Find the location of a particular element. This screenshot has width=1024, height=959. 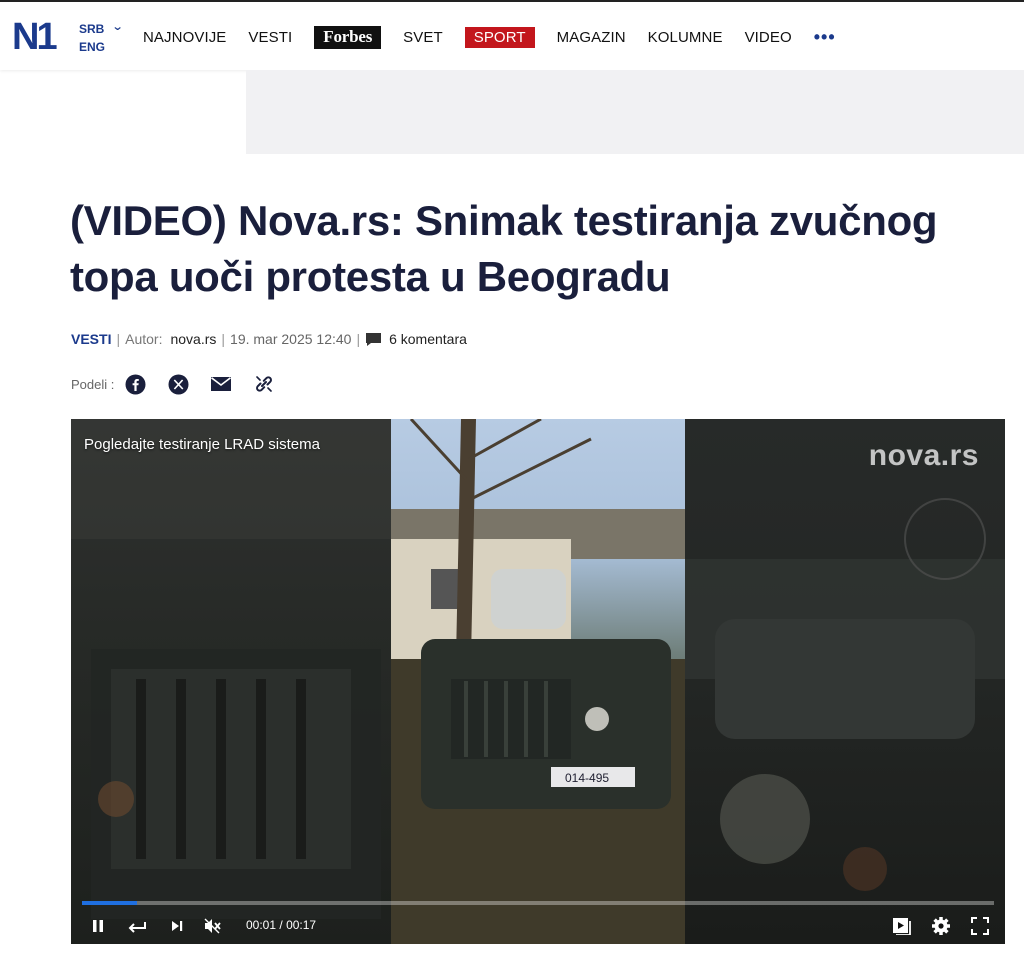

license-plate: 014-495 is located at coordinates (587, 778).